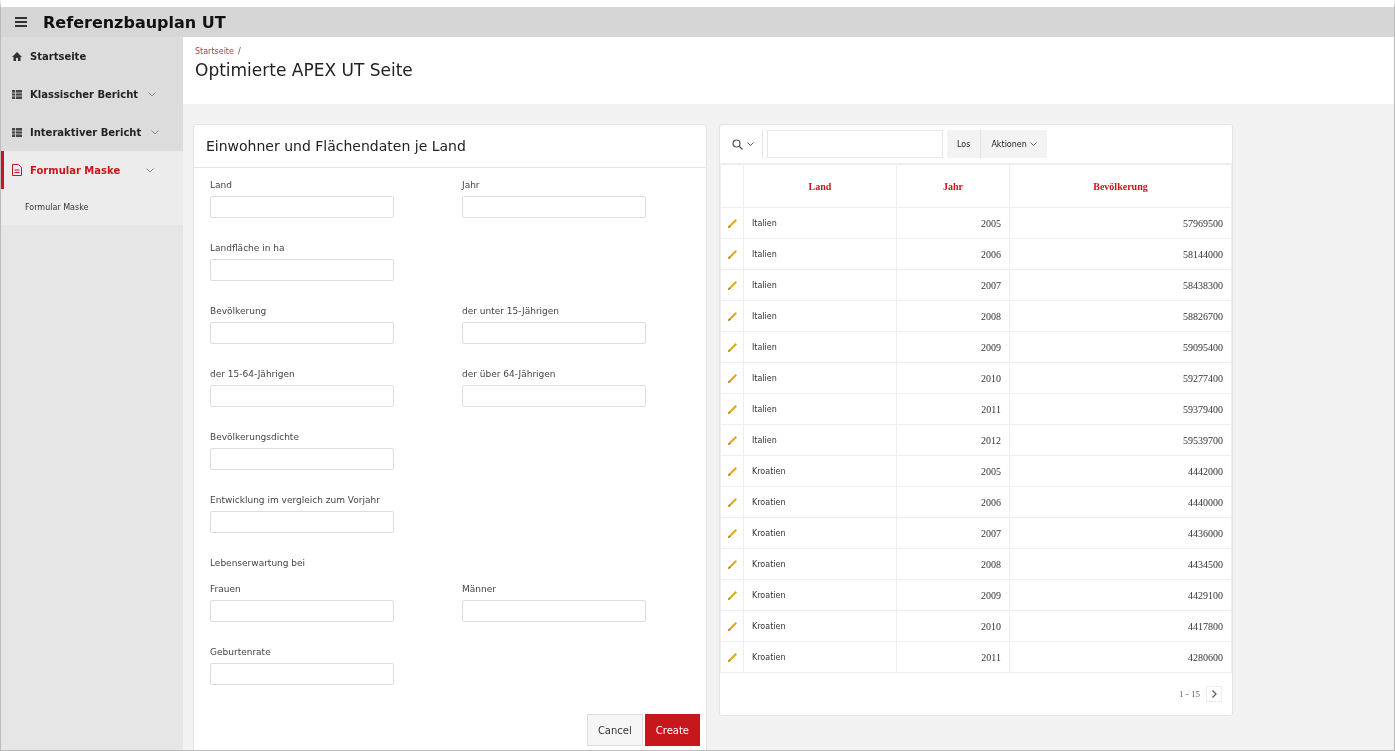  I want to click on next-page-button, so click(1214, 694).